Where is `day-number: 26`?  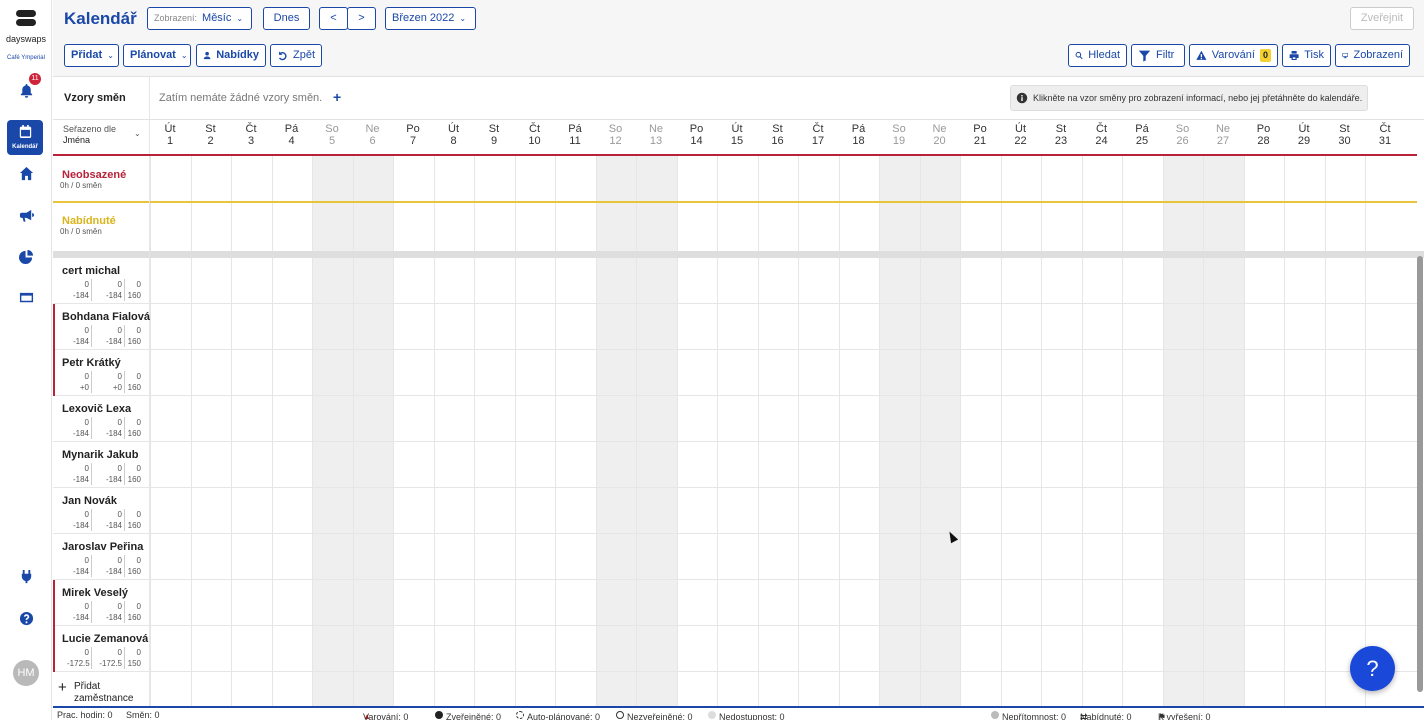 day-number: 26 is located at coordinates (1182, 141).